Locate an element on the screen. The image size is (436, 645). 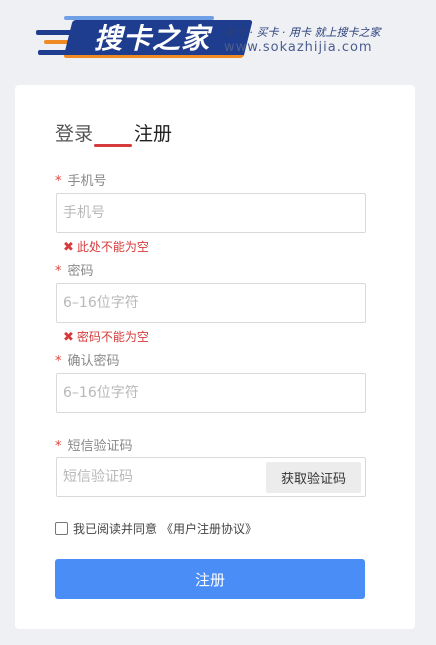
sms-code-group: 获取验证码 is located at coordinates (211, 477).